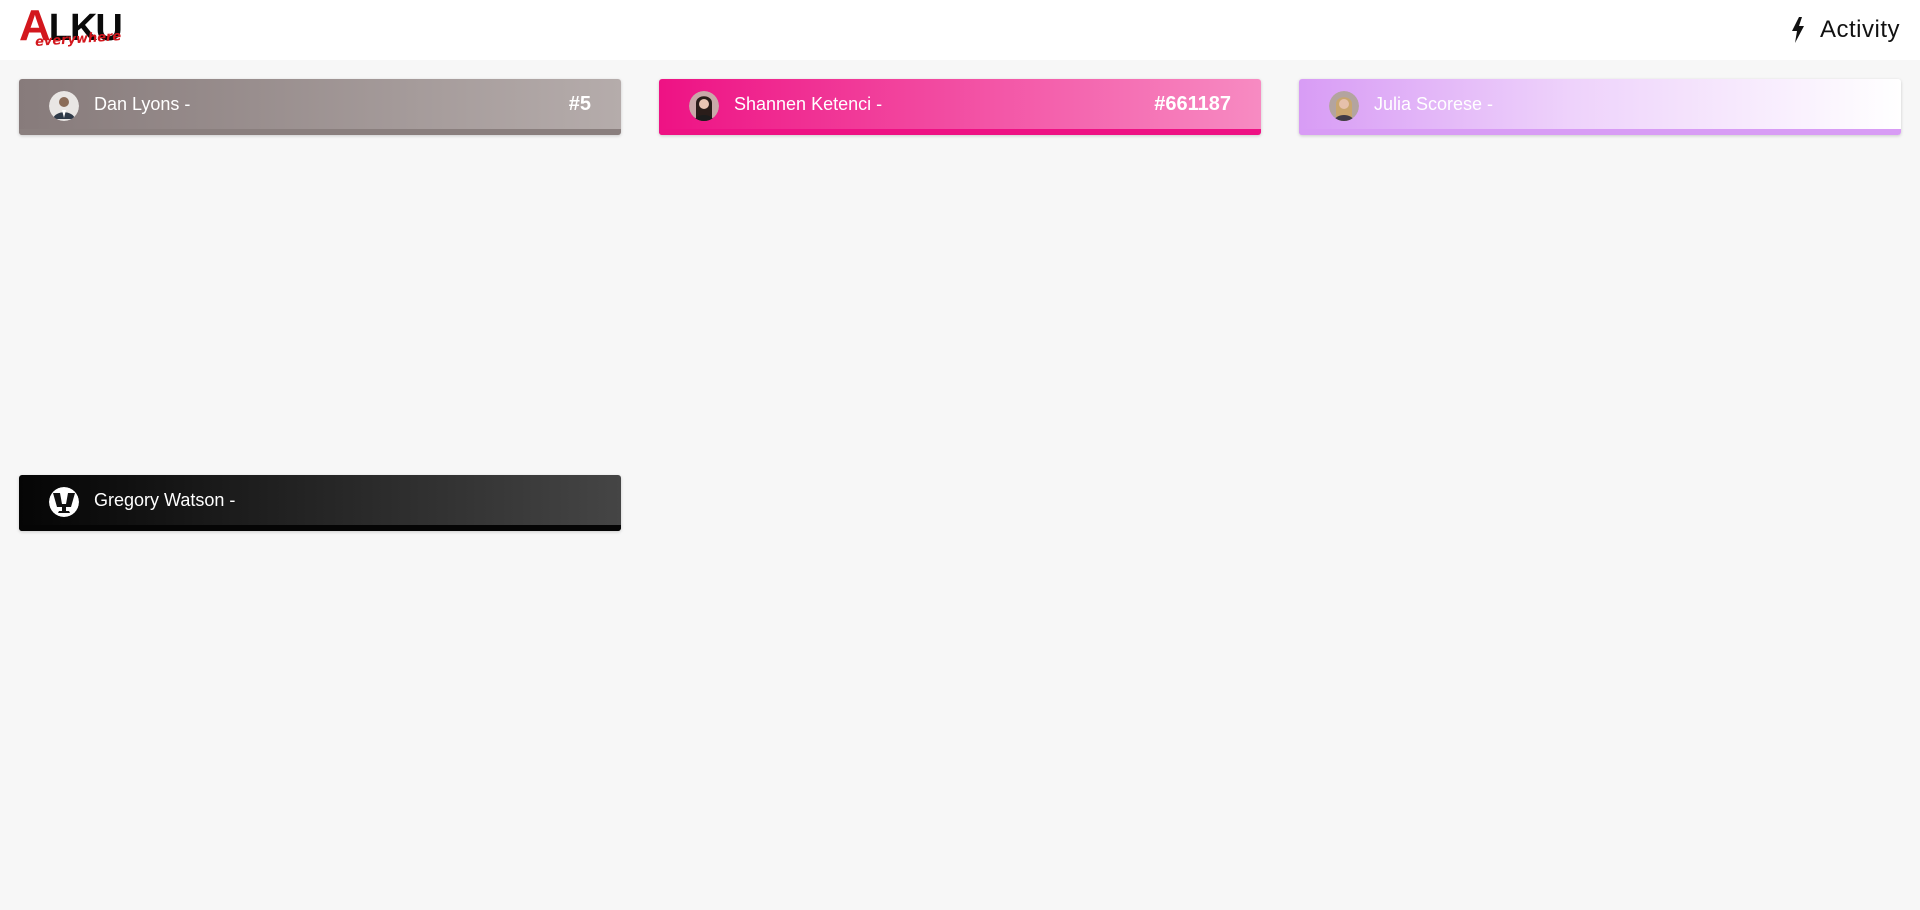 The image size is (1920, 910). I want to click on user-name: Gregory Watson -, so click(165, 500).